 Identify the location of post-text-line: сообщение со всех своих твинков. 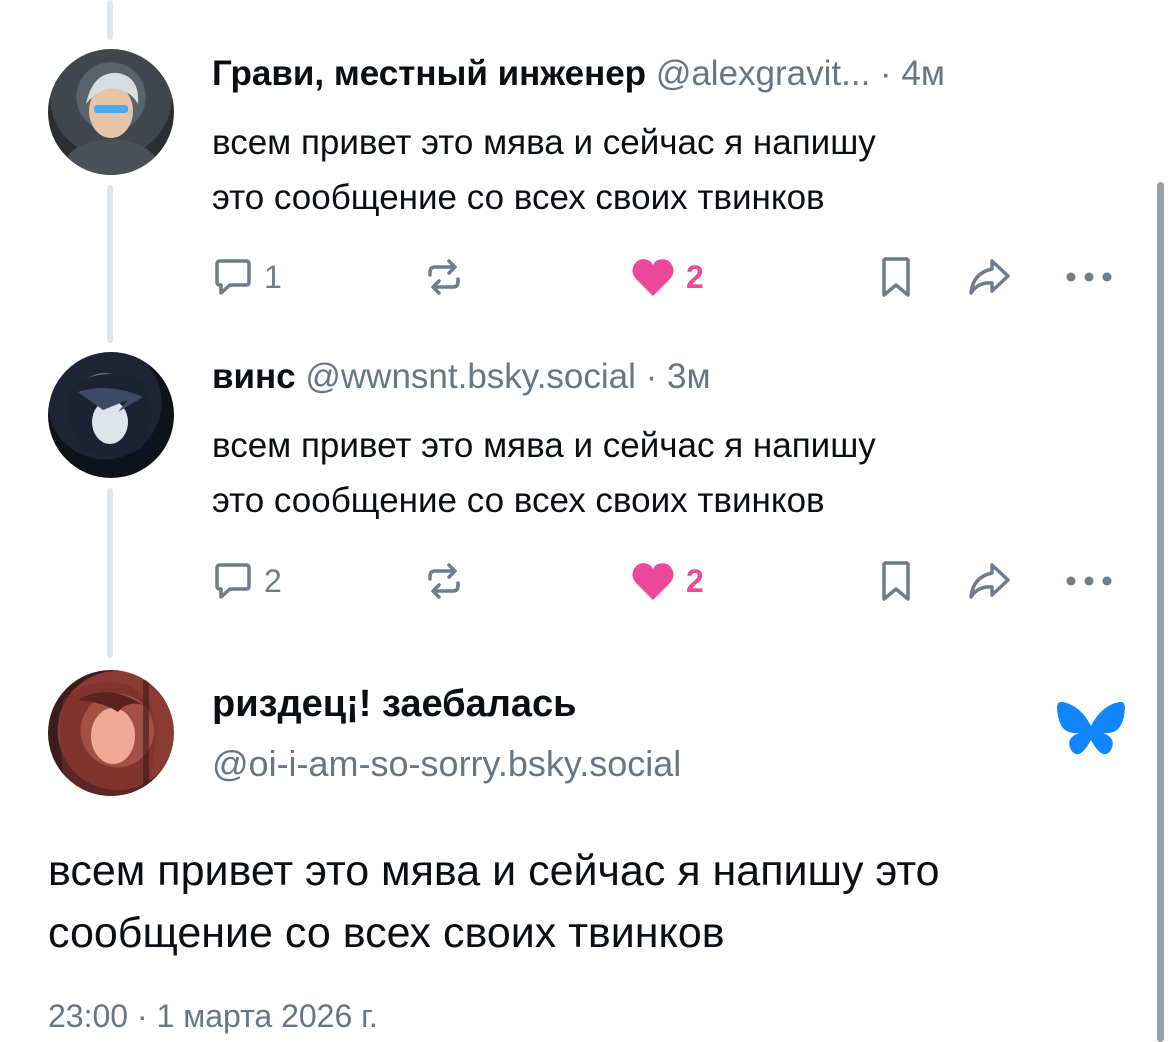
(386, 933).